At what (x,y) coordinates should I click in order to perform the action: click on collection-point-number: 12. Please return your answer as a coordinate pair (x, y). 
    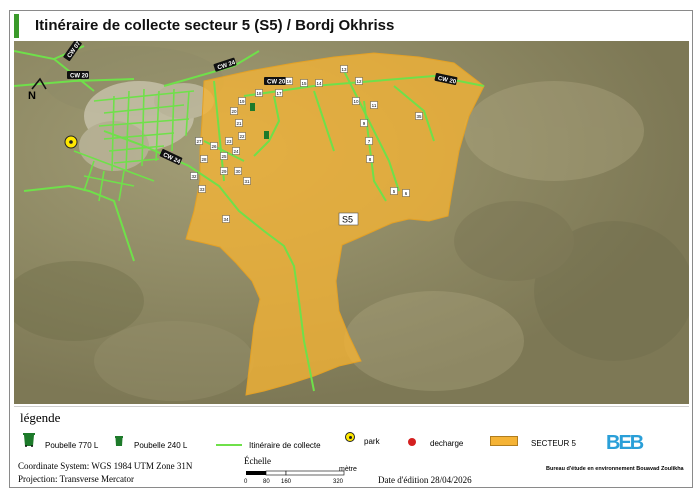
    Looking at the image, I should click on (359, 81).